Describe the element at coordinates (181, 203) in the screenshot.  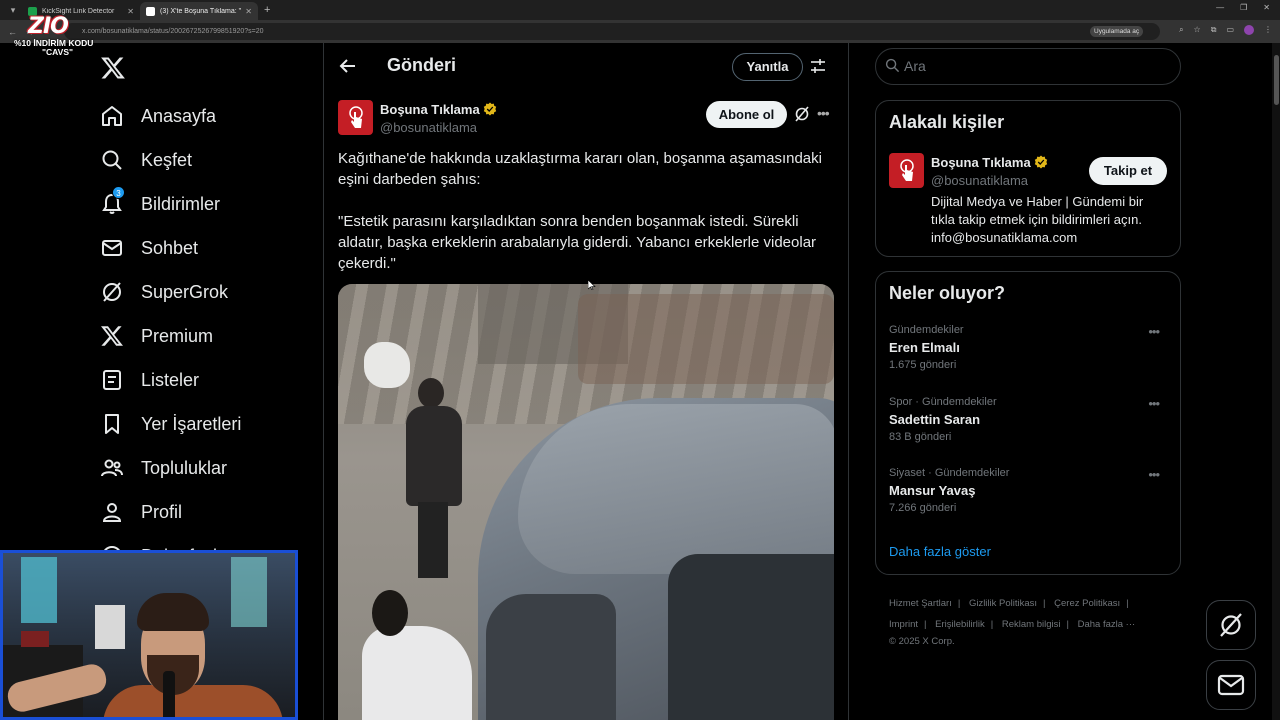
I see `nav-label: Bildirimler` at that location.